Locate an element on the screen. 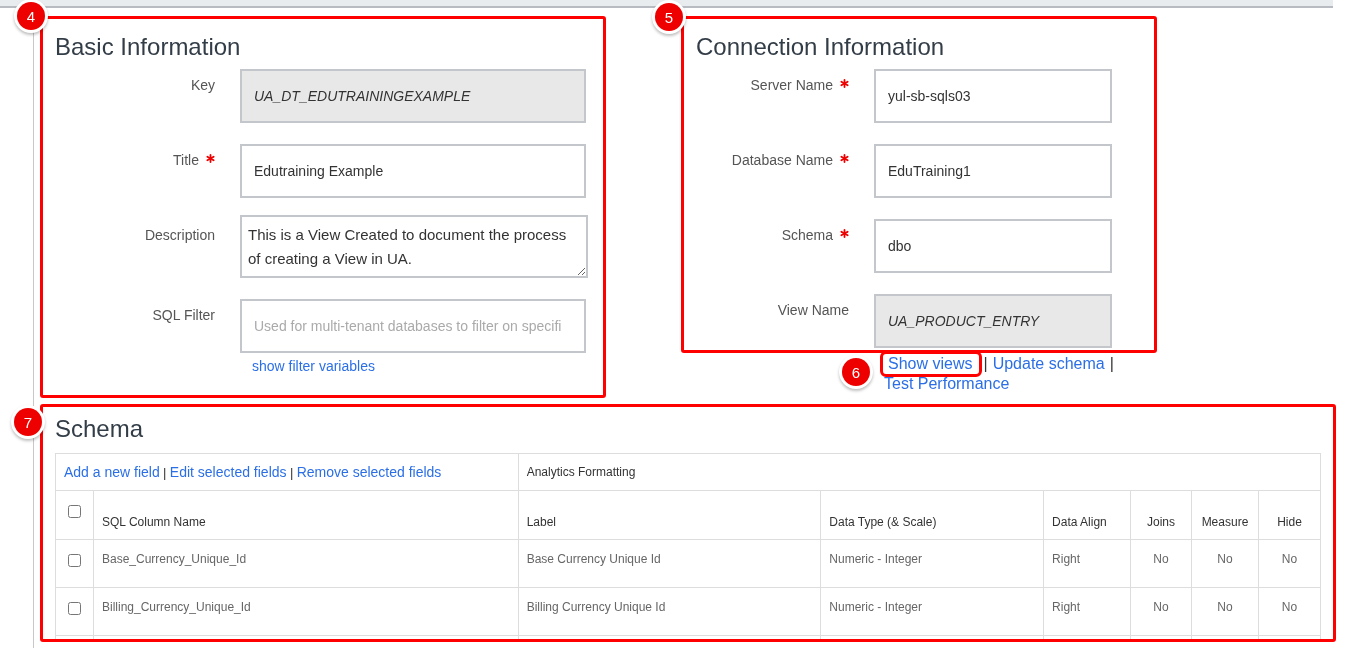 The height and width of the screenshot is (654, 1347). select-all-checkbox is located at coordinates (74, 511).